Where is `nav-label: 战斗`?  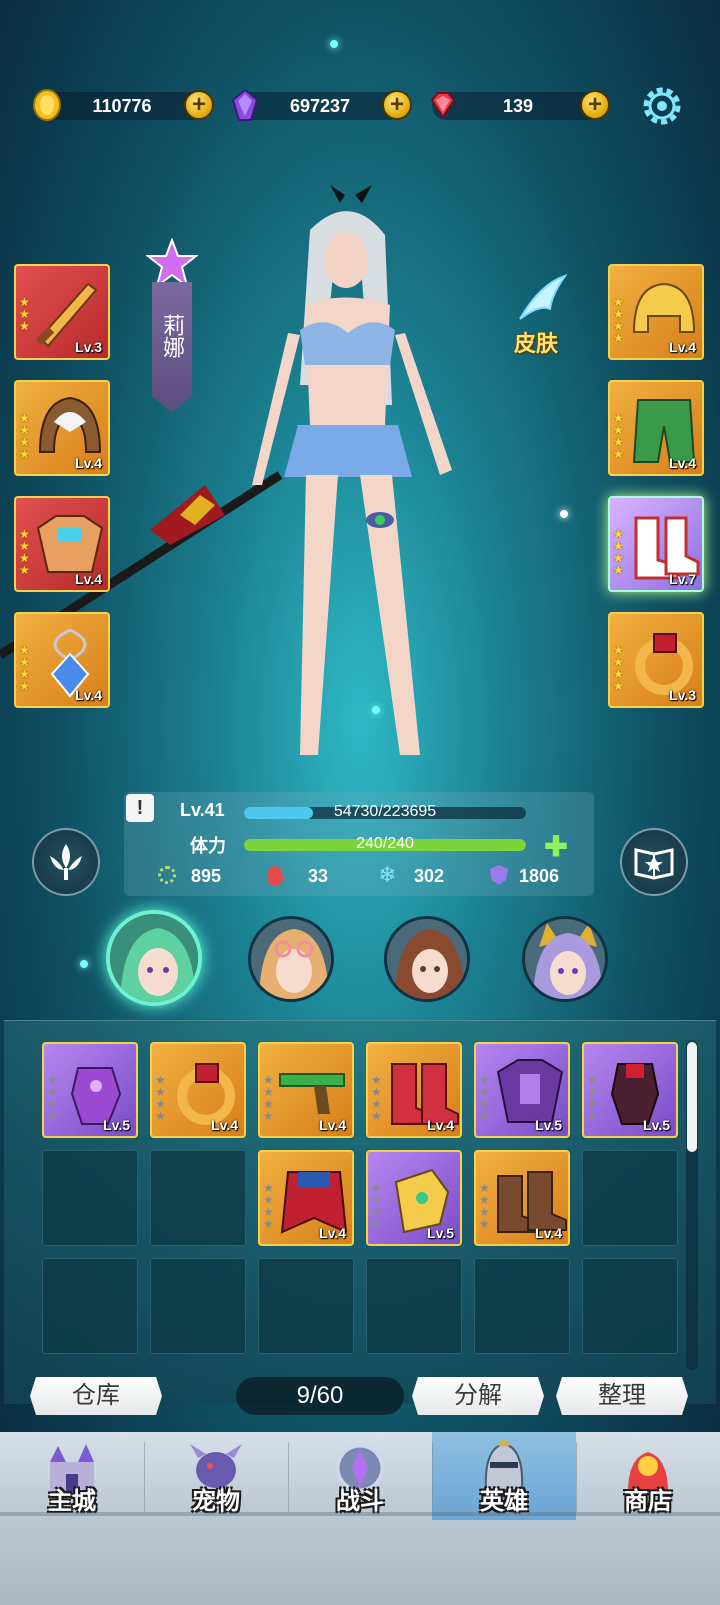
nav-label: 战斗 is located at coordinates (360, 1501).